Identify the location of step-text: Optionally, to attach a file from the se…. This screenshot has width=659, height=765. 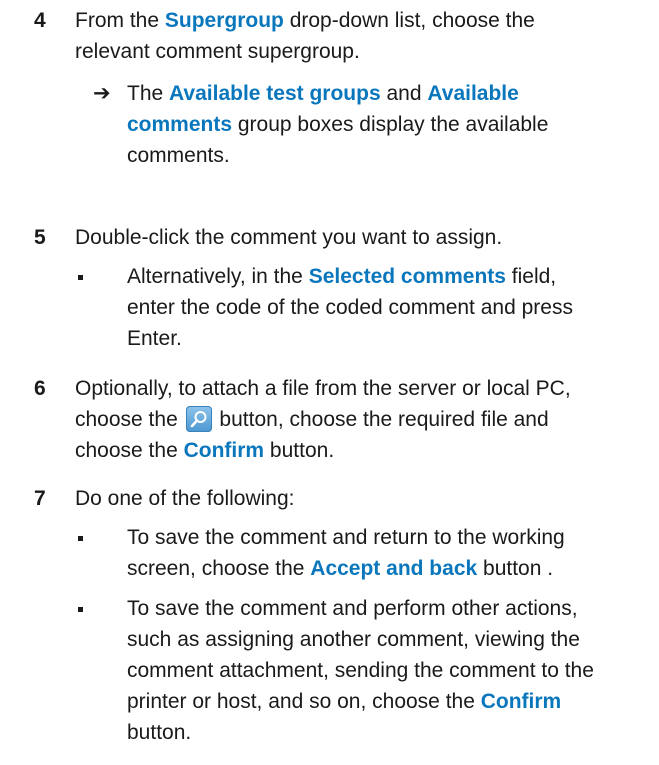
(355, 419).